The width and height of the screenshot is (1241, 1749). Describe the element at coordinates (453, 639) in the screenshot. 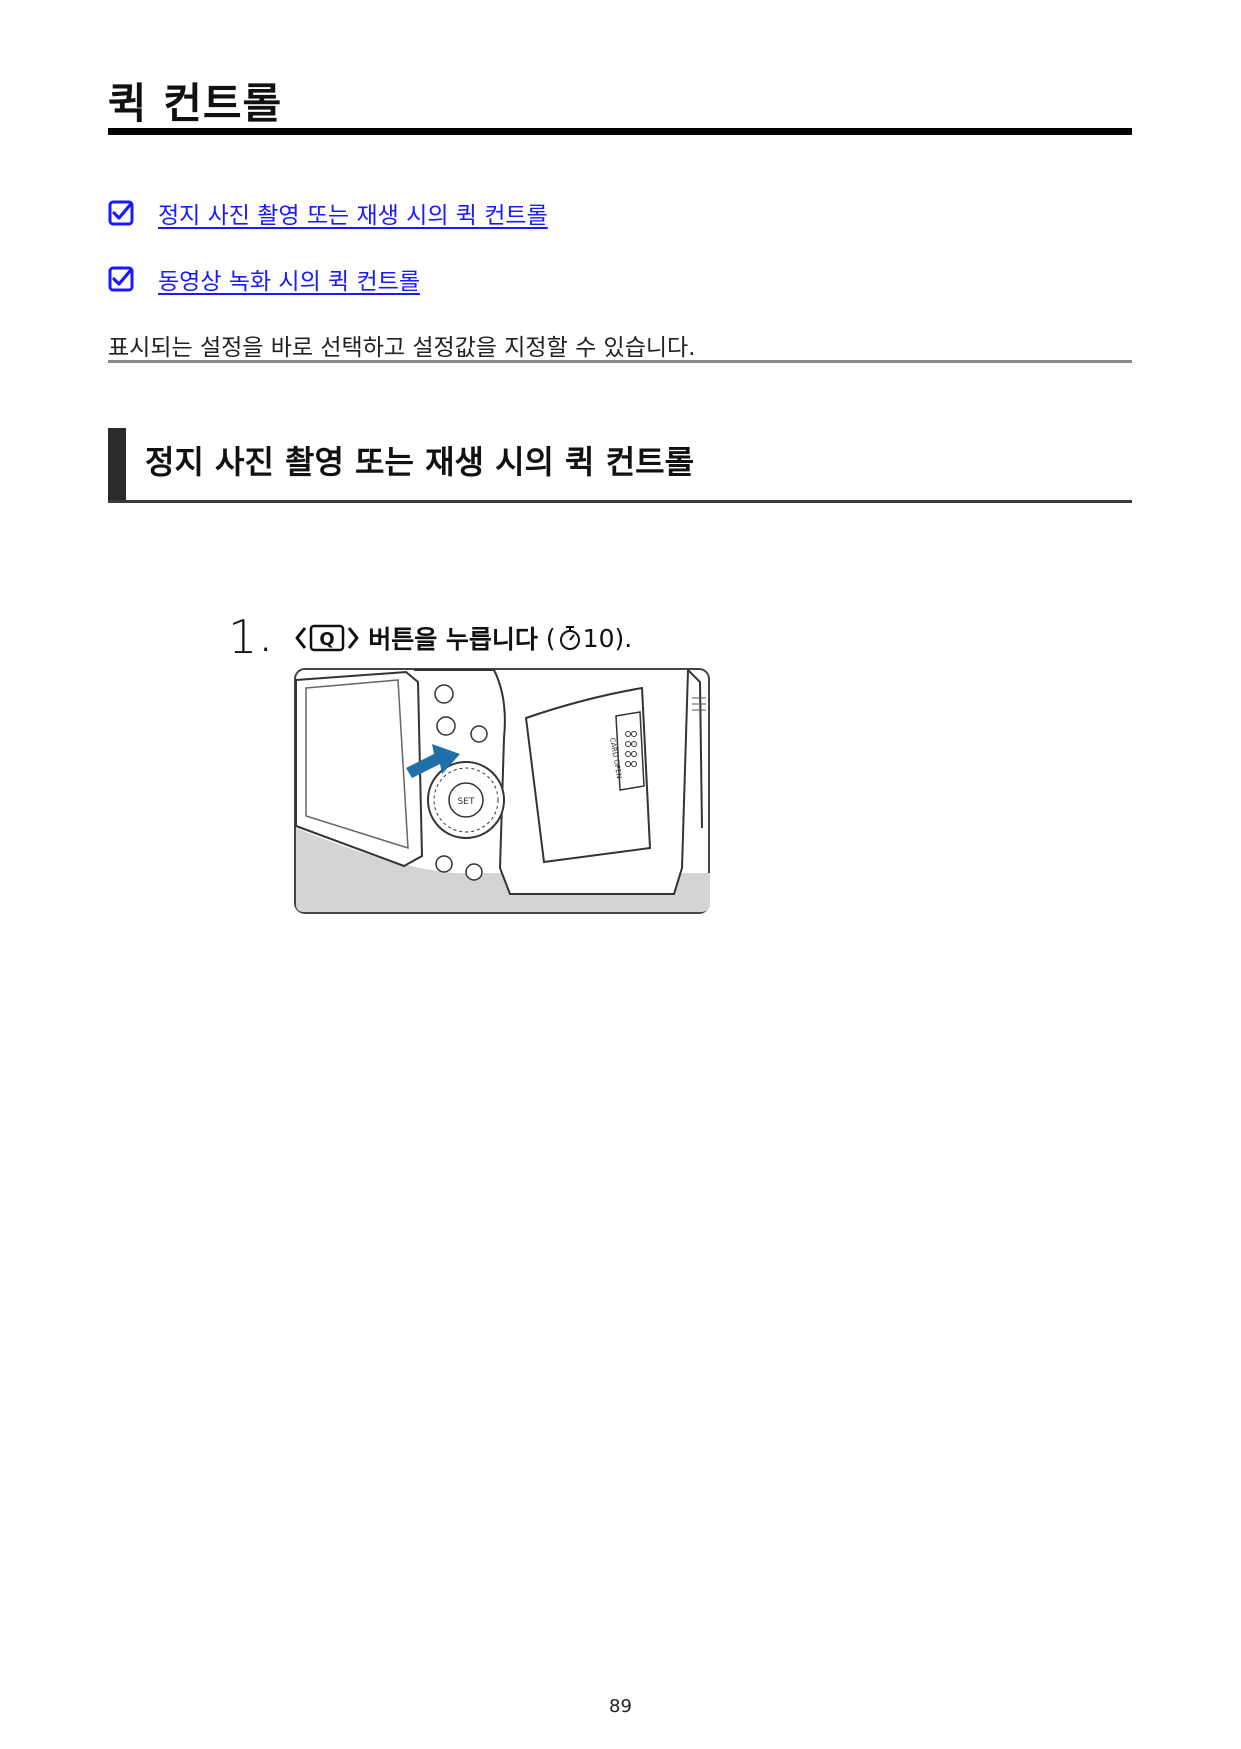

I see `step-text: 버튼을 누릅니다` at that location.